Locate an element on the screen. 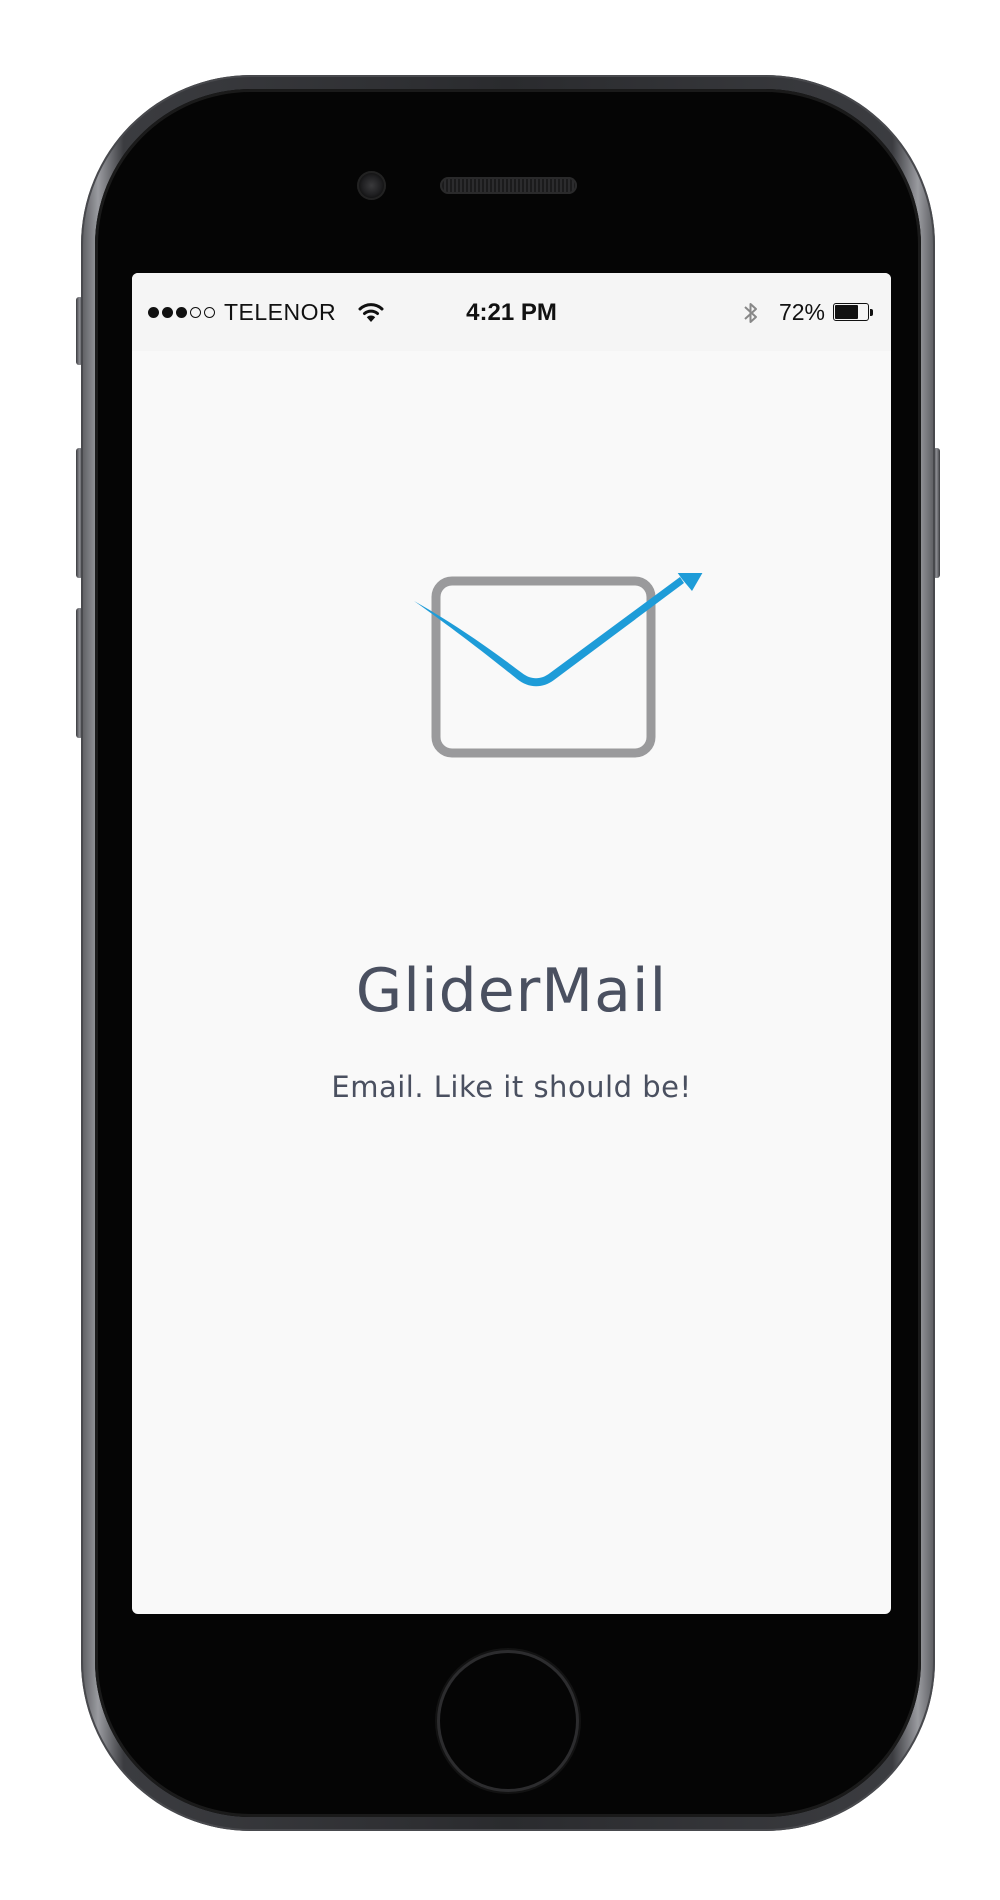 The image size is (1000, 1900). status-right: 72% is located at coordinates (809, 312).